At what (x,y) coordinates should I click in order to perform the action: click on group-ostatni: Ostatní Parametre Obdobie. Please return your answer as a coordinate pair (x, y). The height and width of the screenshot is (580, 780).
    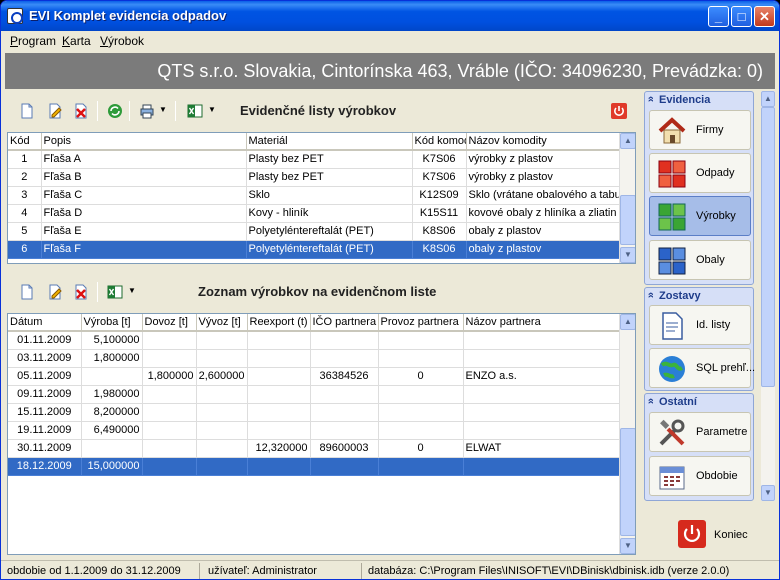
    Looking at the image, I should click on (699, 447).